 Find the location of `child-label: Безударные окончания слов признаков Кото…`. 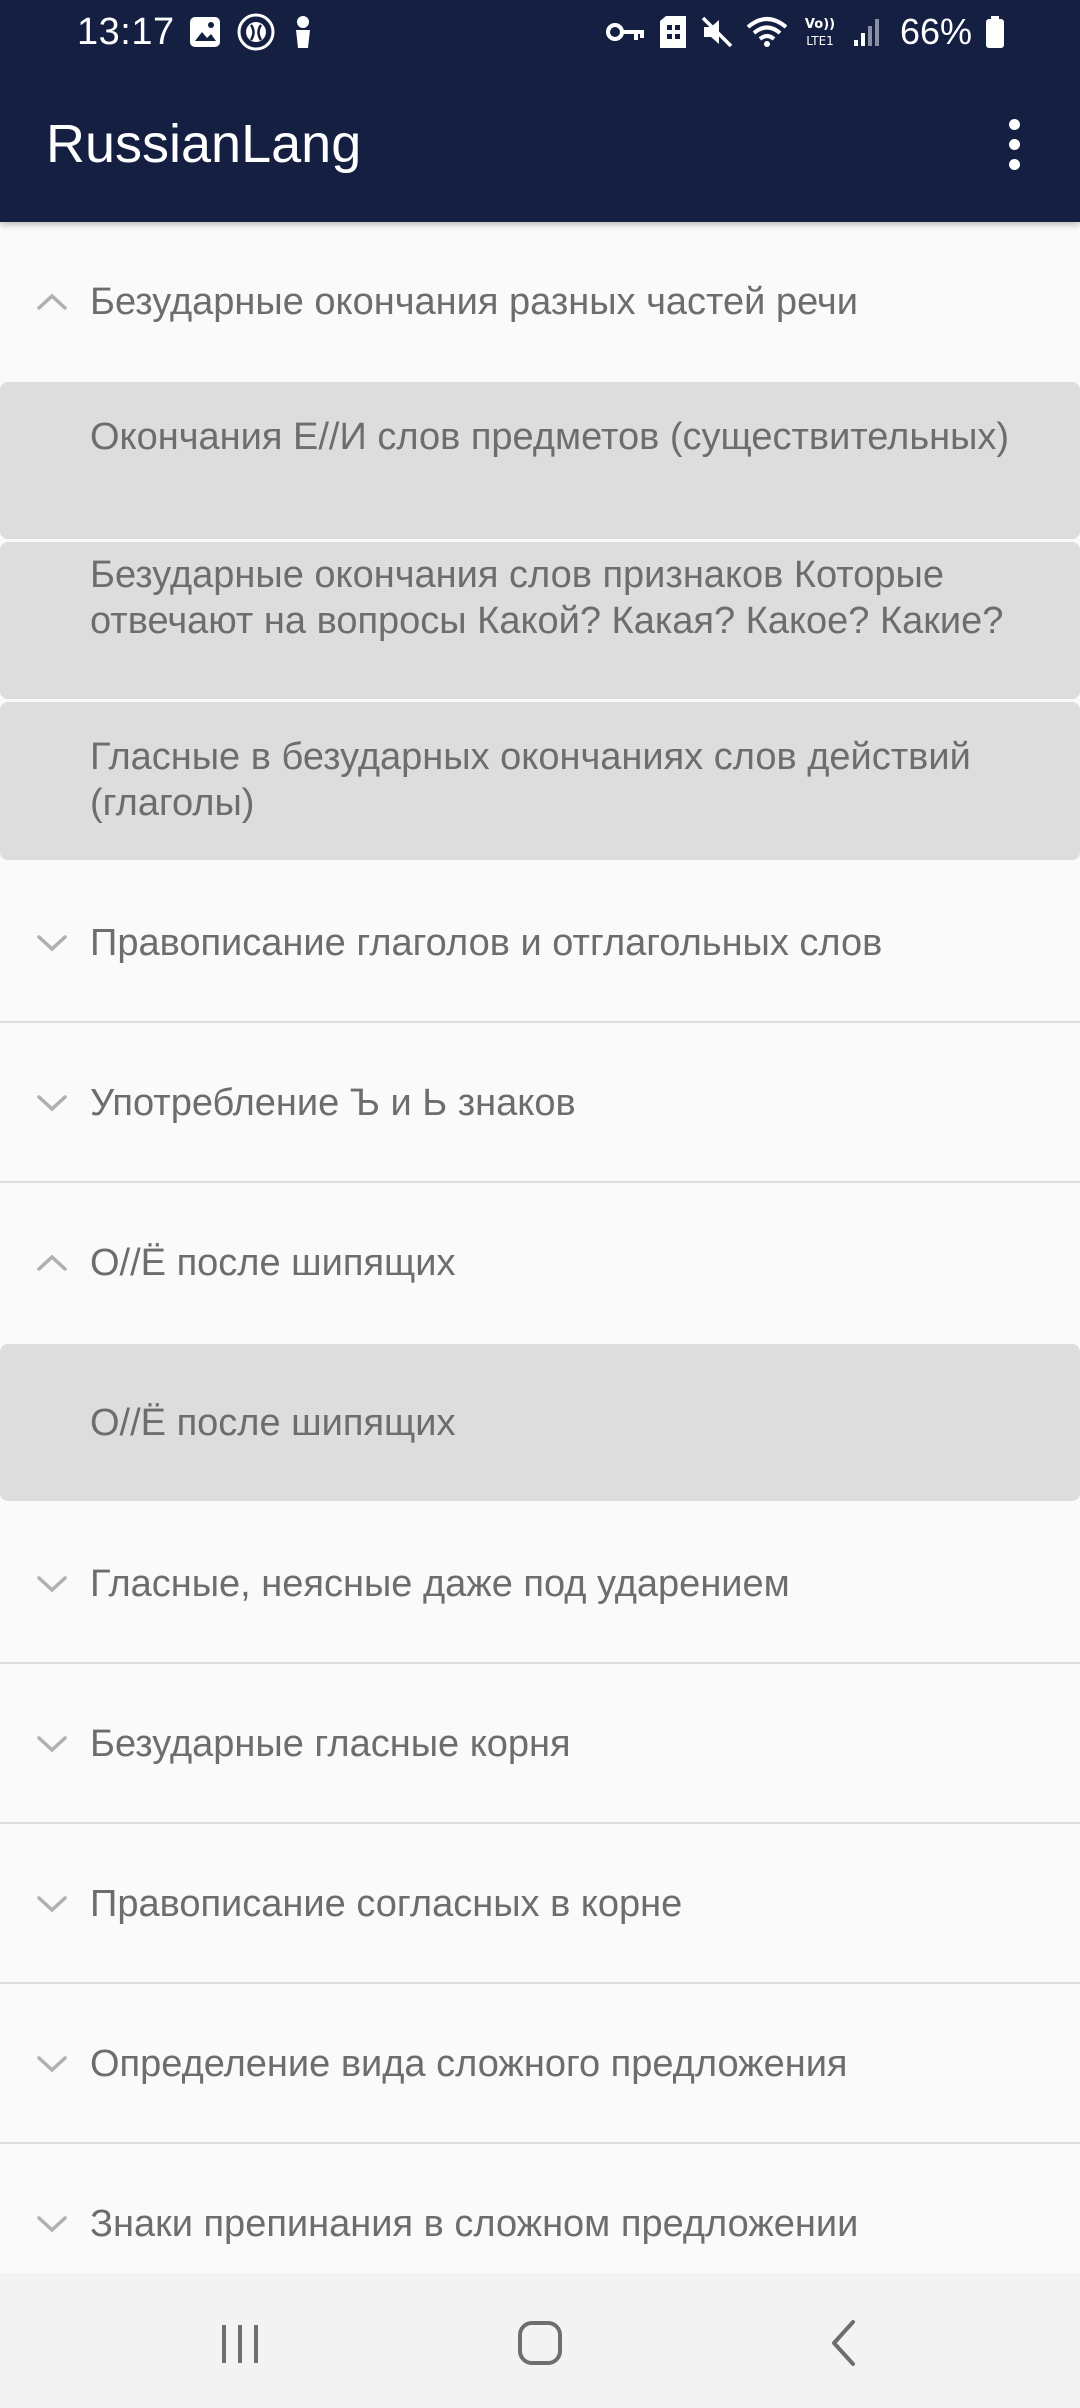

child-label: Безударные окончания слов признаков Кото… is located at coordinates (547, 598).